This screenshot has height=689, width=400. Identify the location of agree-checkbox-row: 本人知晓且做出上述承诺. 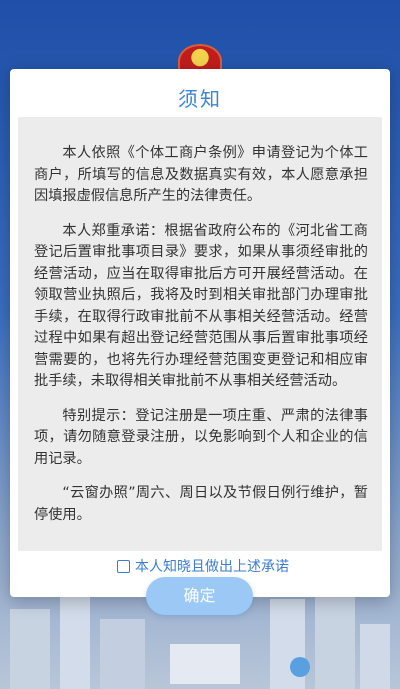
(203, 566).